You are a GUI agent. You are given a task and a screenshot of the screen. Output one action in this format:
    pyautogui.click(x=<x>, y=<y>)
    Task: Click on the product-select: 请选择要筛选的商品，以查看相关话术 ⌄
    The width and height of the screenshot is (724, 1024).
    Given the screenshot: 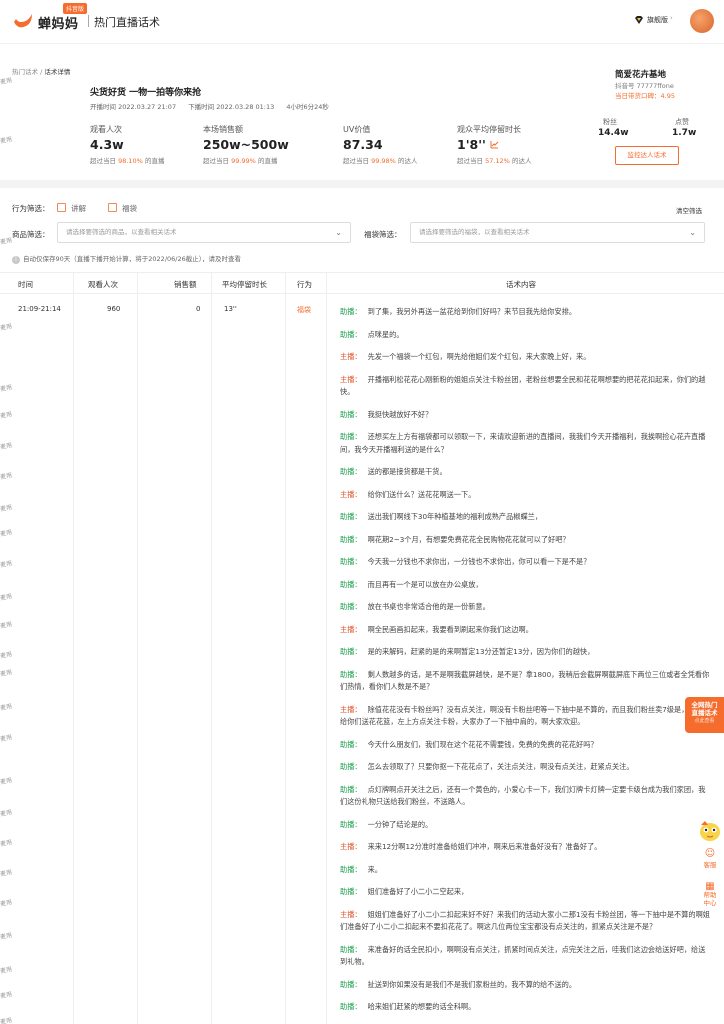 What is the action you would take?
    pyautogui.click(x=204, y=232)
    